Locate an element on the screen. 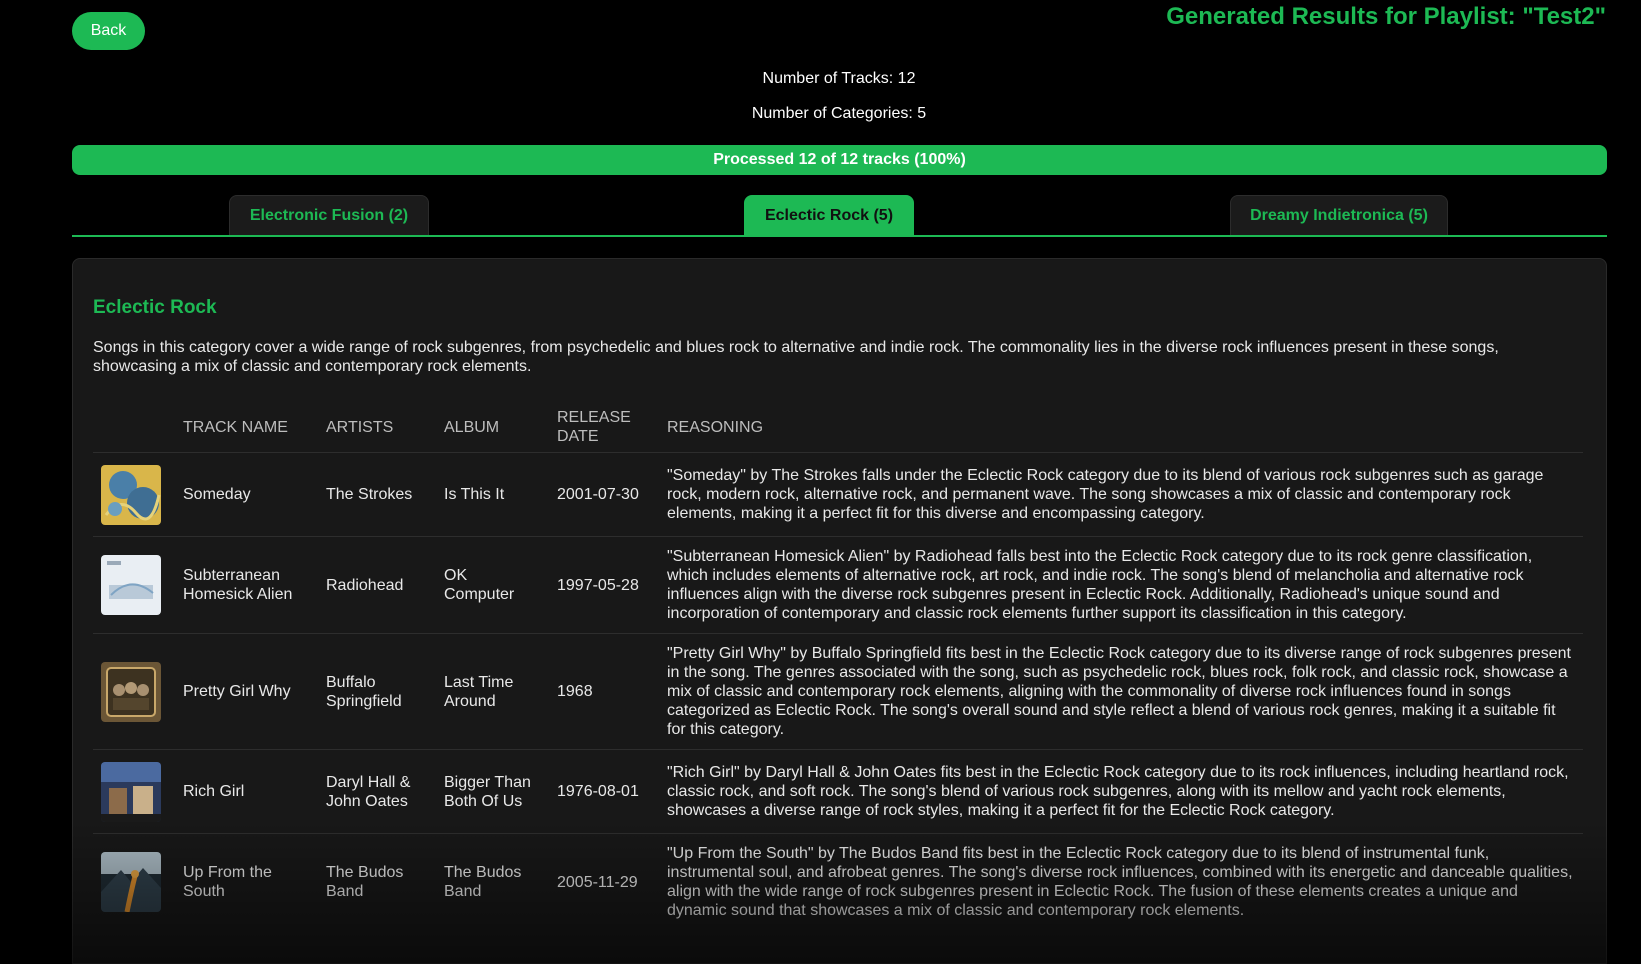  page-title: Generated Results for Playlist: "Test2" is located at coordinates (1386, 16).